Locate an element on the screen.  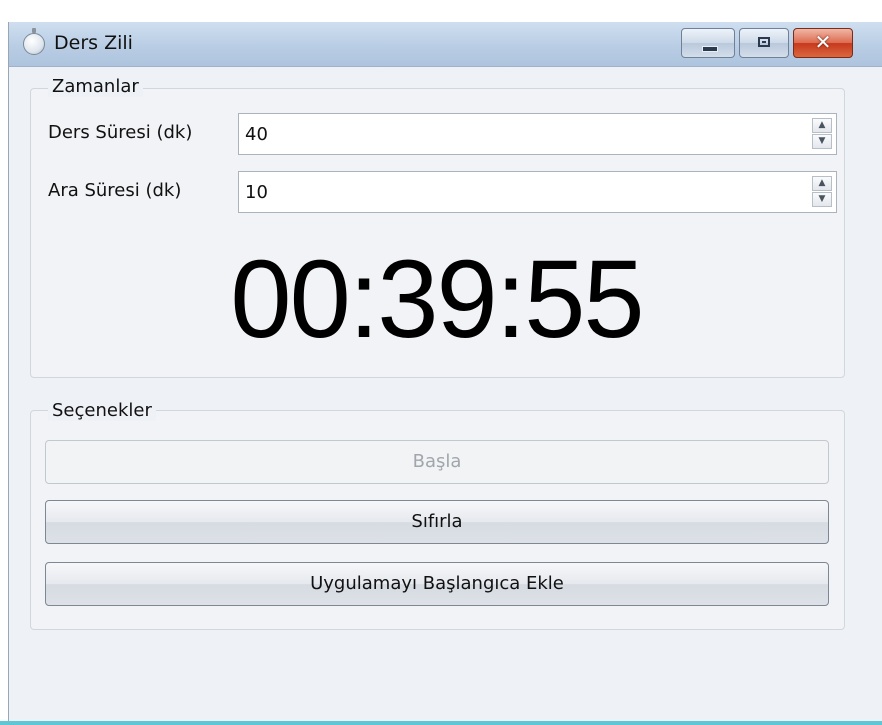
close-button: ✕ is located at coordinates (823, 43).